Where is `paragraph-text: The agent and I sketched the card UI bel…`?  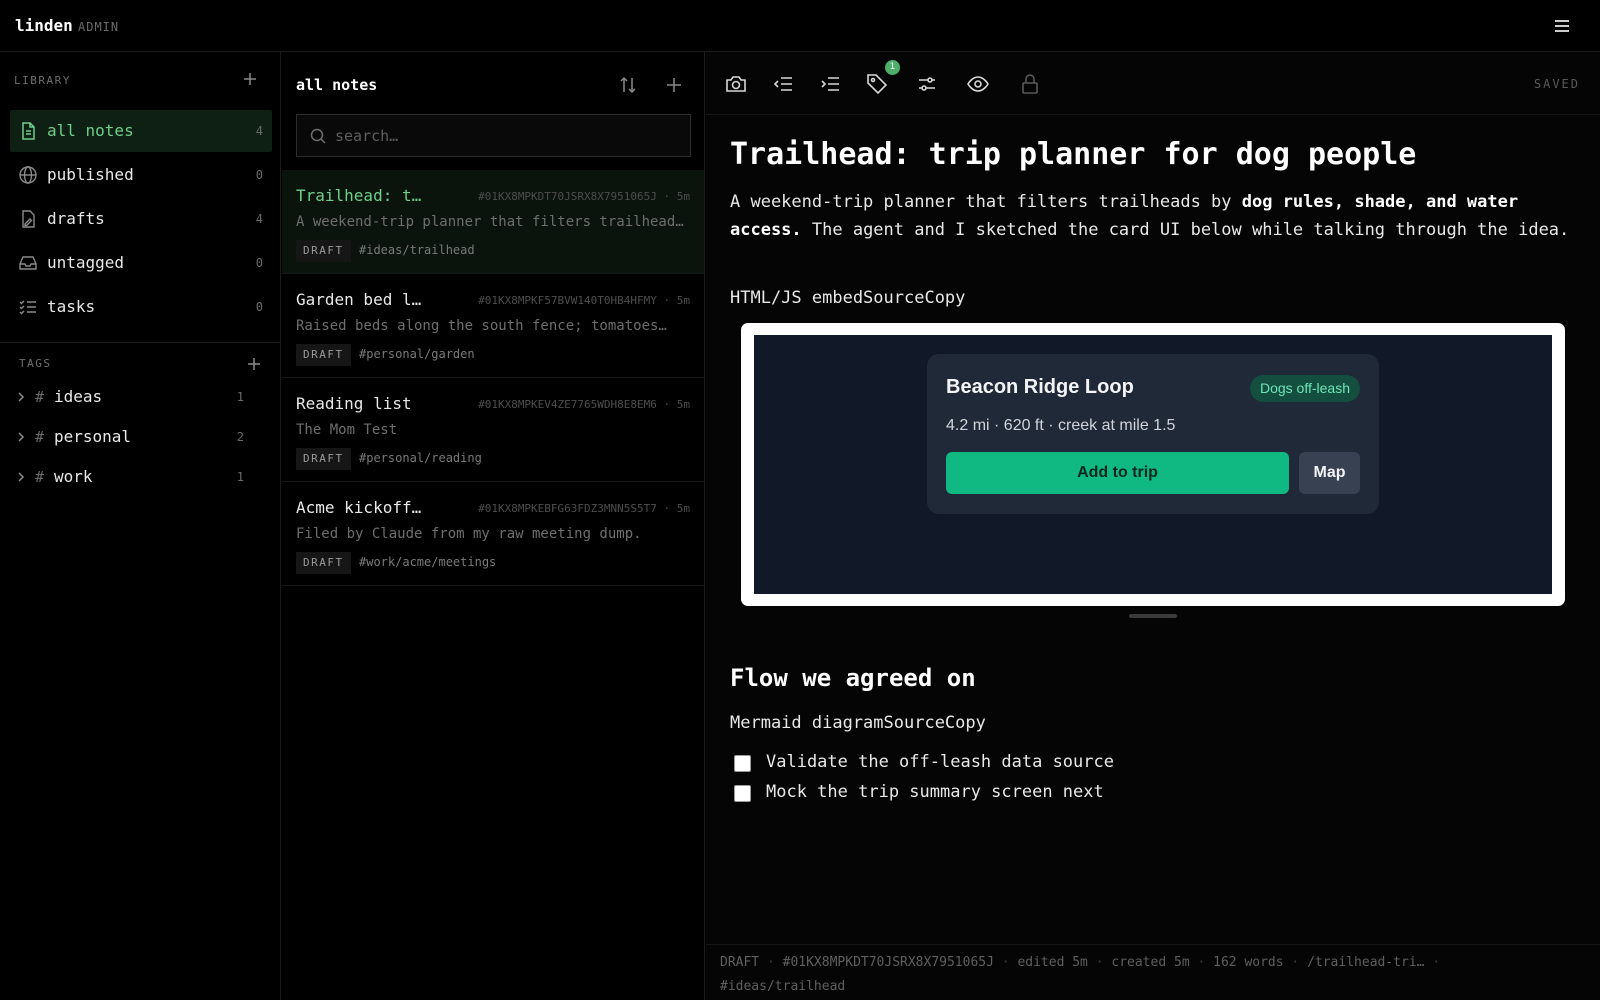
paragraph-text: The agent and I sketched the card UI bel… is located at coordinates (1185, 230).